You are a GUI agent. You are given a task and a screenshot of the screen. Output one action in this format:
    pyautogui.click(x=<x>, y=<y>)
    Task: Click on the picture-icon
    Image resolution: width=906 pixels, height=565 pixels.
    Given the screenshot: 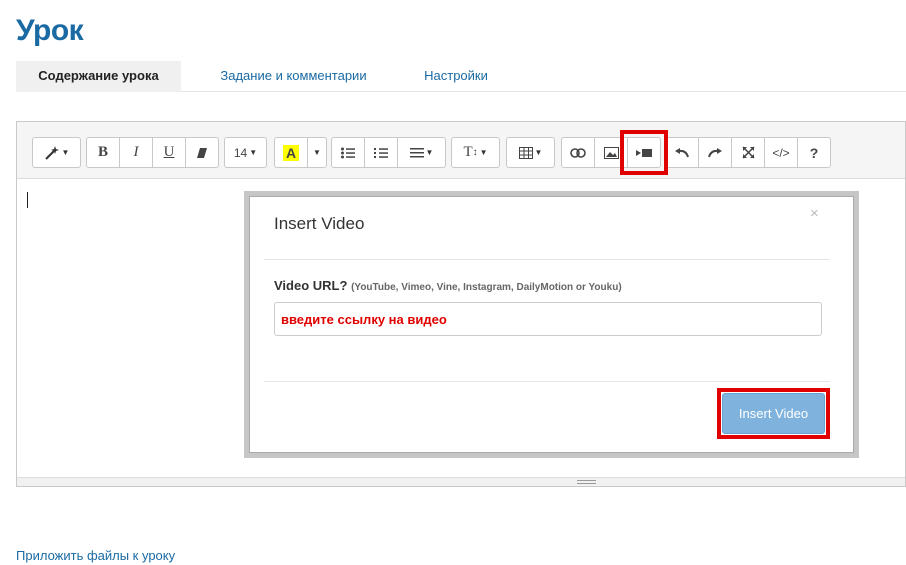 What is the action you would take?
    pyautogui.click(x=611, y=152)
    